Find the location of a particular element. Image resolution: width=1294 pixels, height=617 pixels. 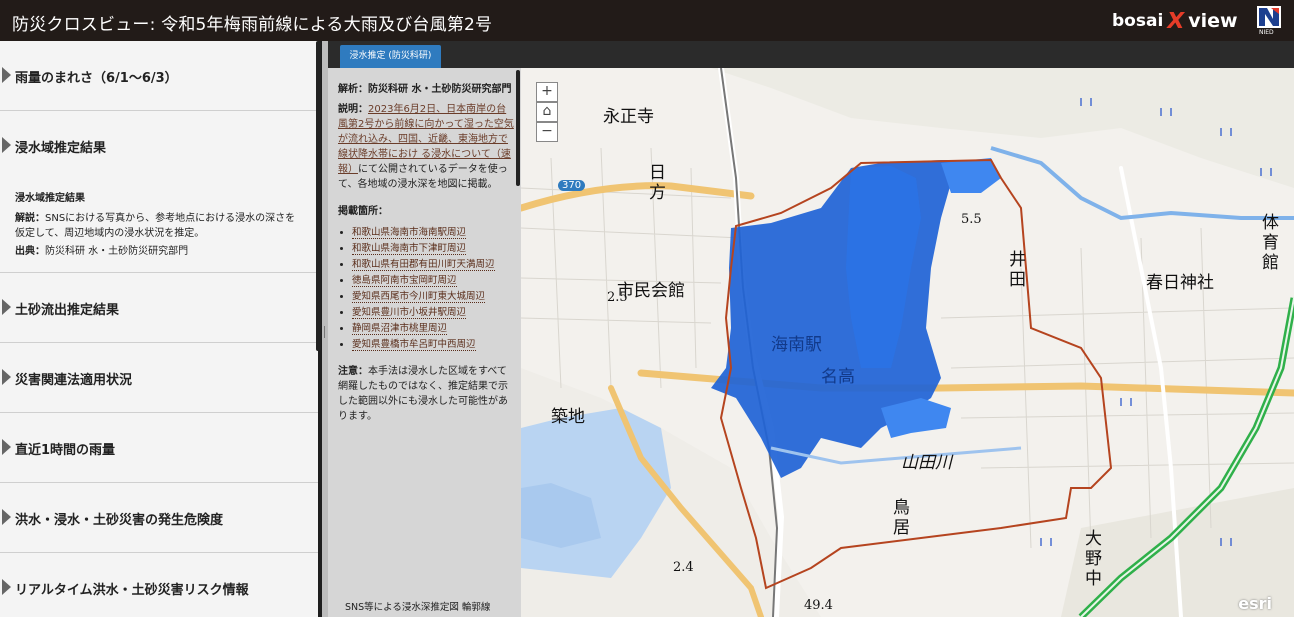

map-label-kainan-station: 海南駅 is located at coordinates (796, 345).